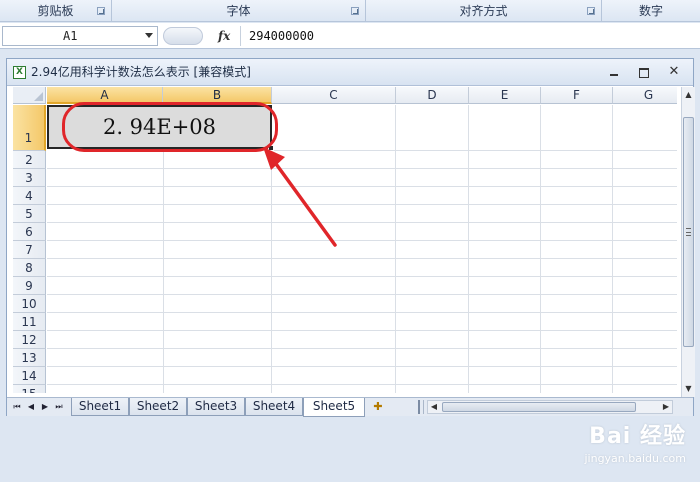  I want to click on row-header-14: 14, so click(29, 376).